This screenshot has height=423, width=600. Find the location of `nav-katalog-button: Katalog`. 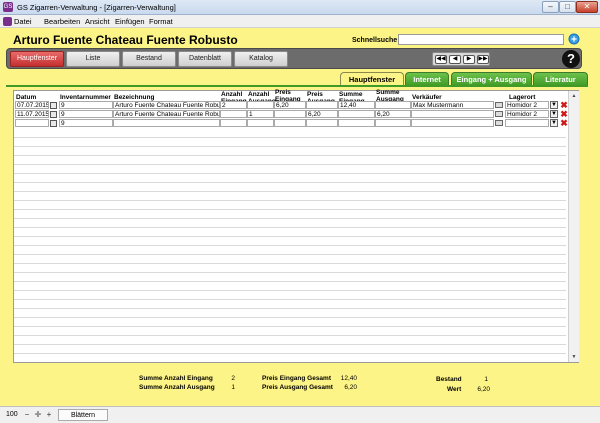

nav-katalog-button: Katalog is located at coordinates (261, 59).